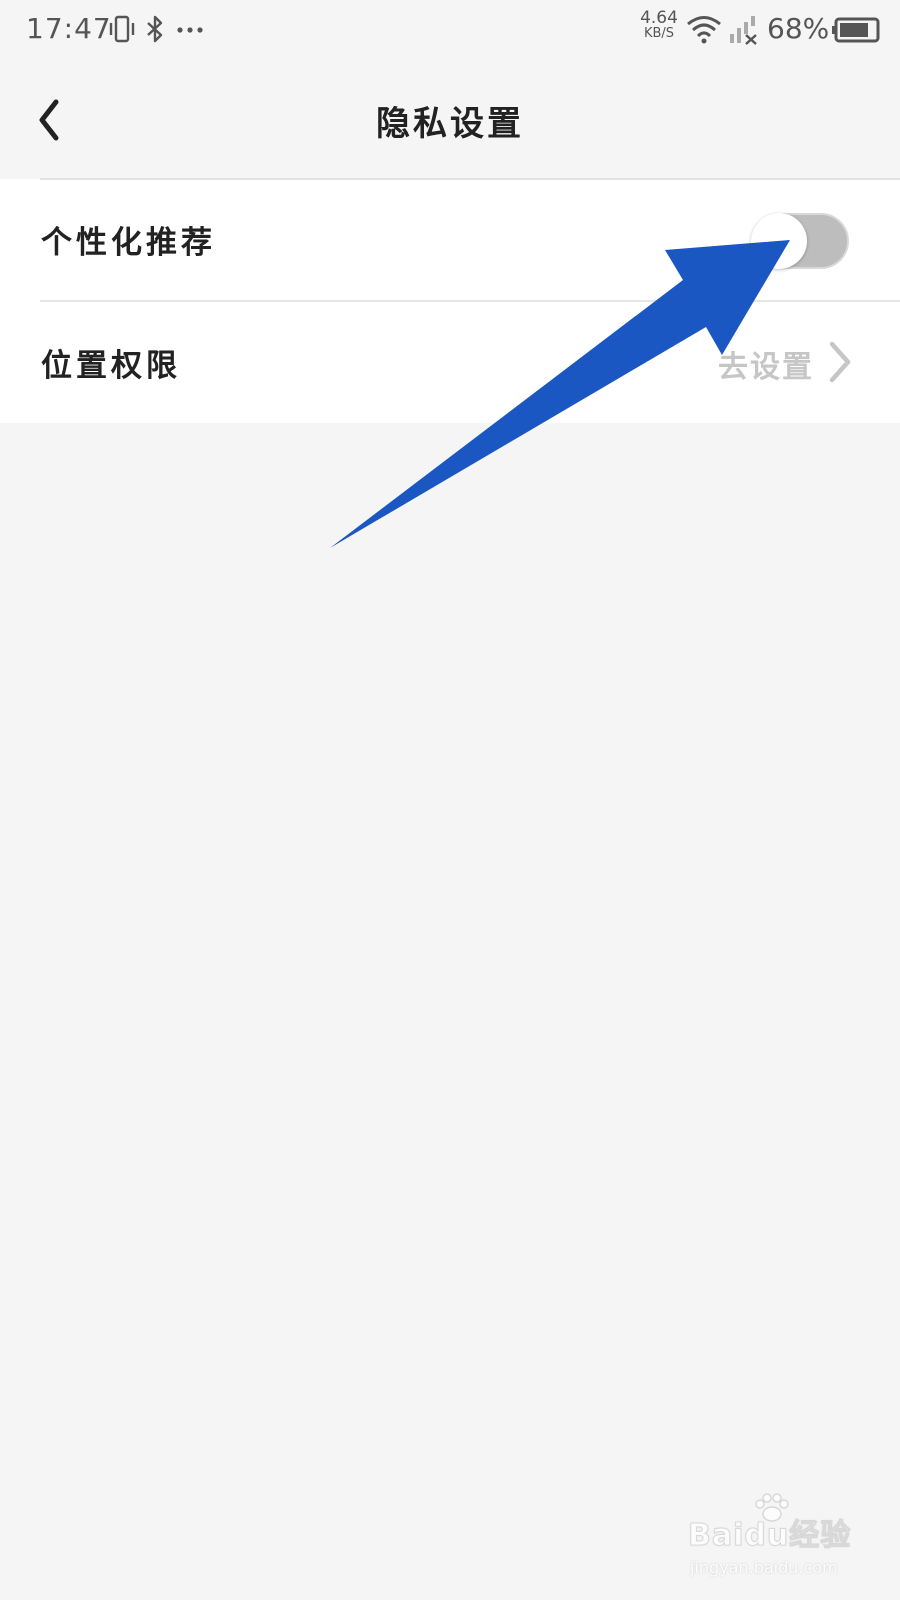 The width and height of the screenshot is (900, 1600). What do you see at coordinates (128, 243) in the screenshot?
I see `row-label: 个性化推荐` at bounding box center [128, 243].